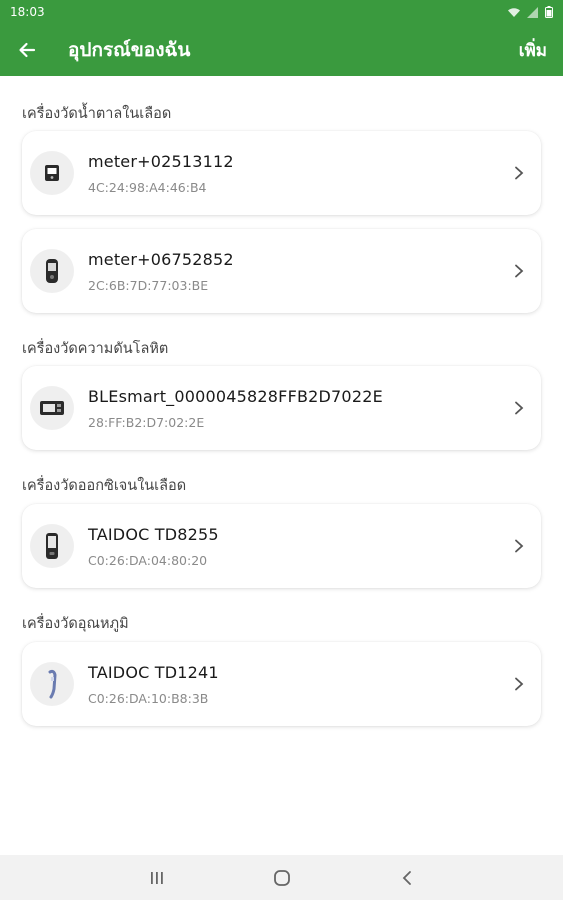 The width and height of the screenshot is (563, 900). I want to click on page-title: อุปกรณ์ของฉัน, so click(129, 50).